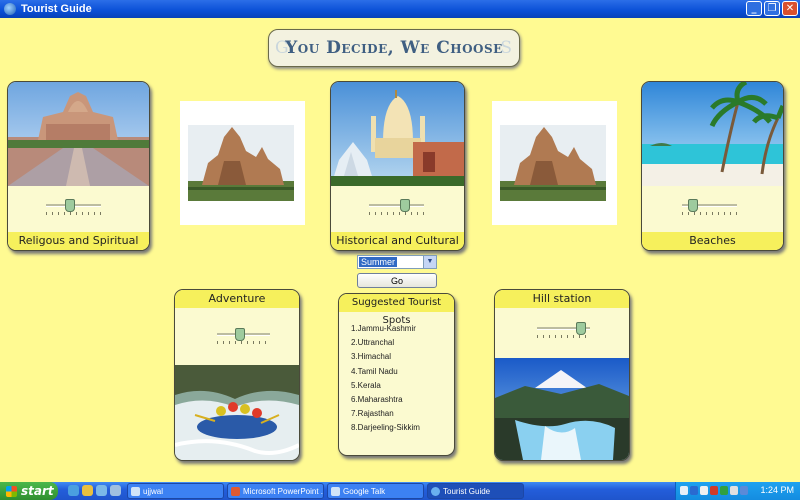  I want to click on card-hill-station: Hill station, so click(562, 375).